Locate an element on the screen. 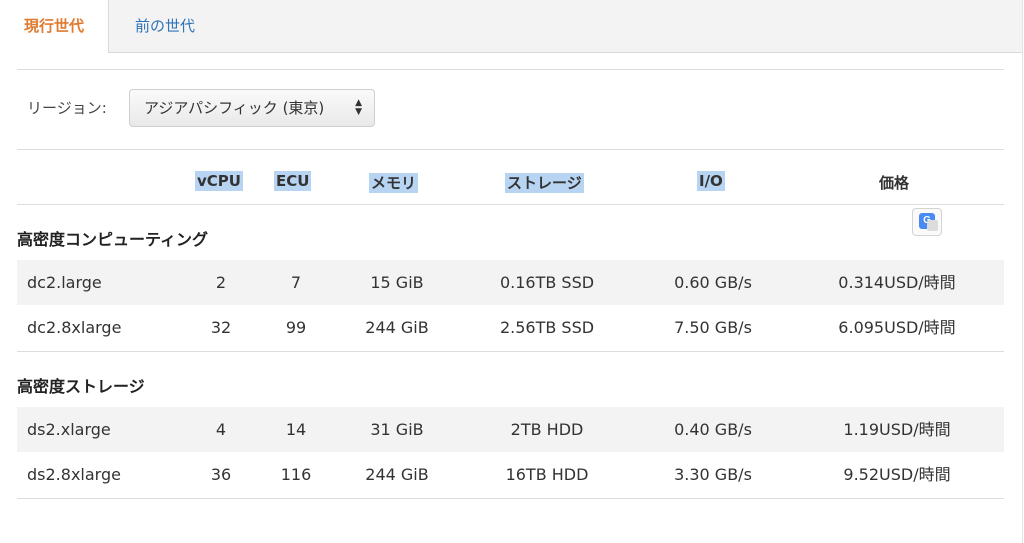  instance-name: dc2.8xlarge is located at coordinates (74, 327).